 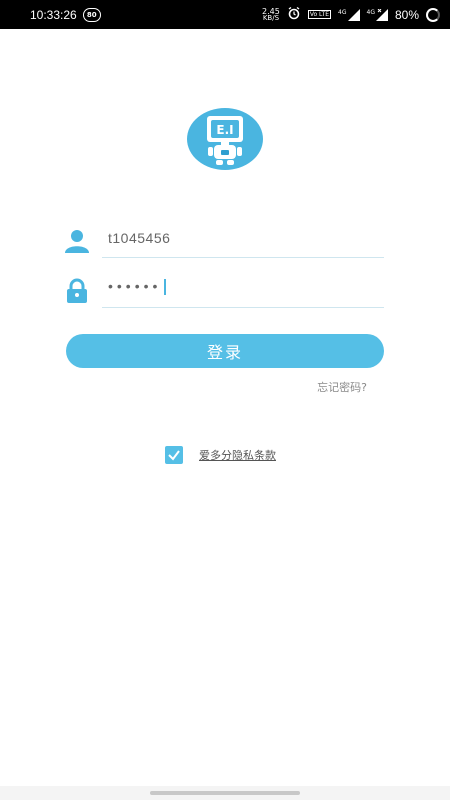 I want to click on checkmark-icon, so click(x=174, y=455).